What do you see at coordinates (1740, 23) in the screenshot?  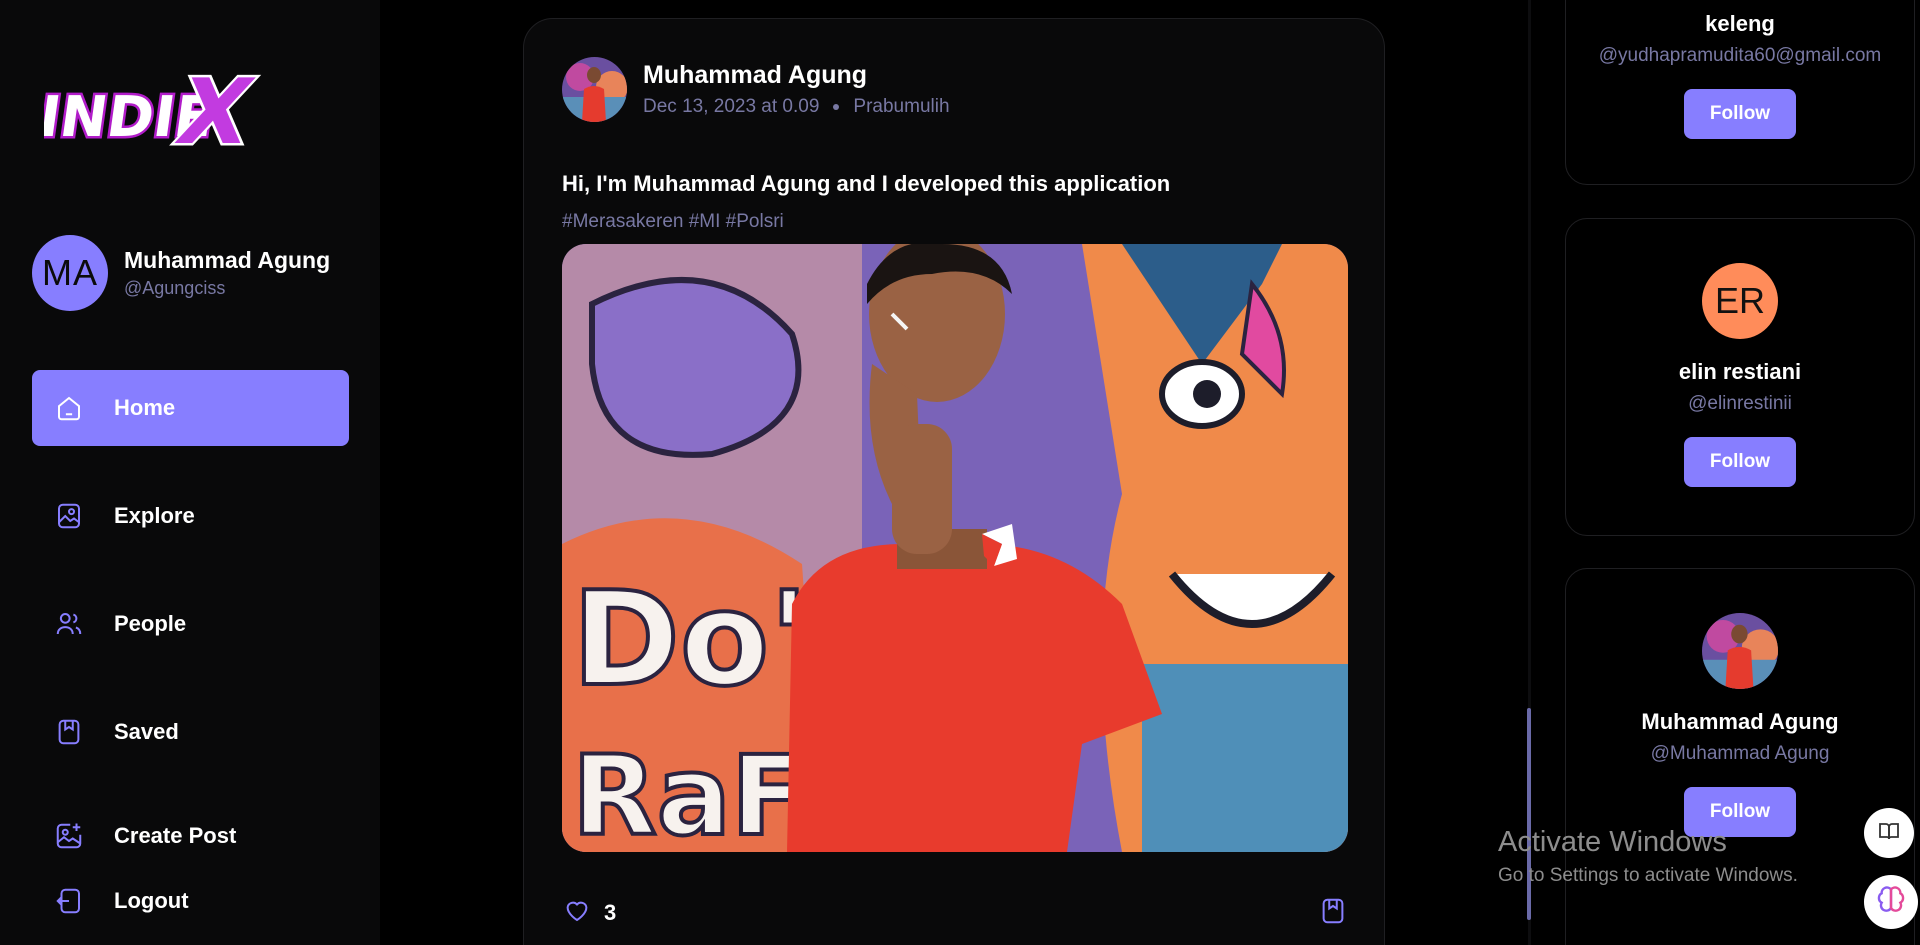 I see `creator-name: keleng` at bounding box center [1740, 23].